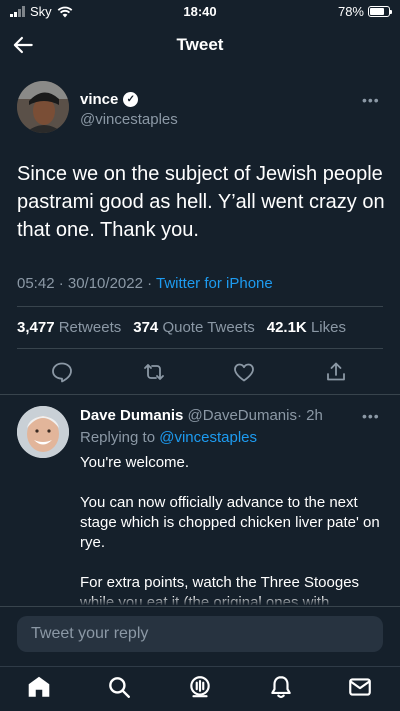  What do you see at coordinates (154, 372) in the screenshot?
I see `retweet-icon` at bounding box center [154, 372].